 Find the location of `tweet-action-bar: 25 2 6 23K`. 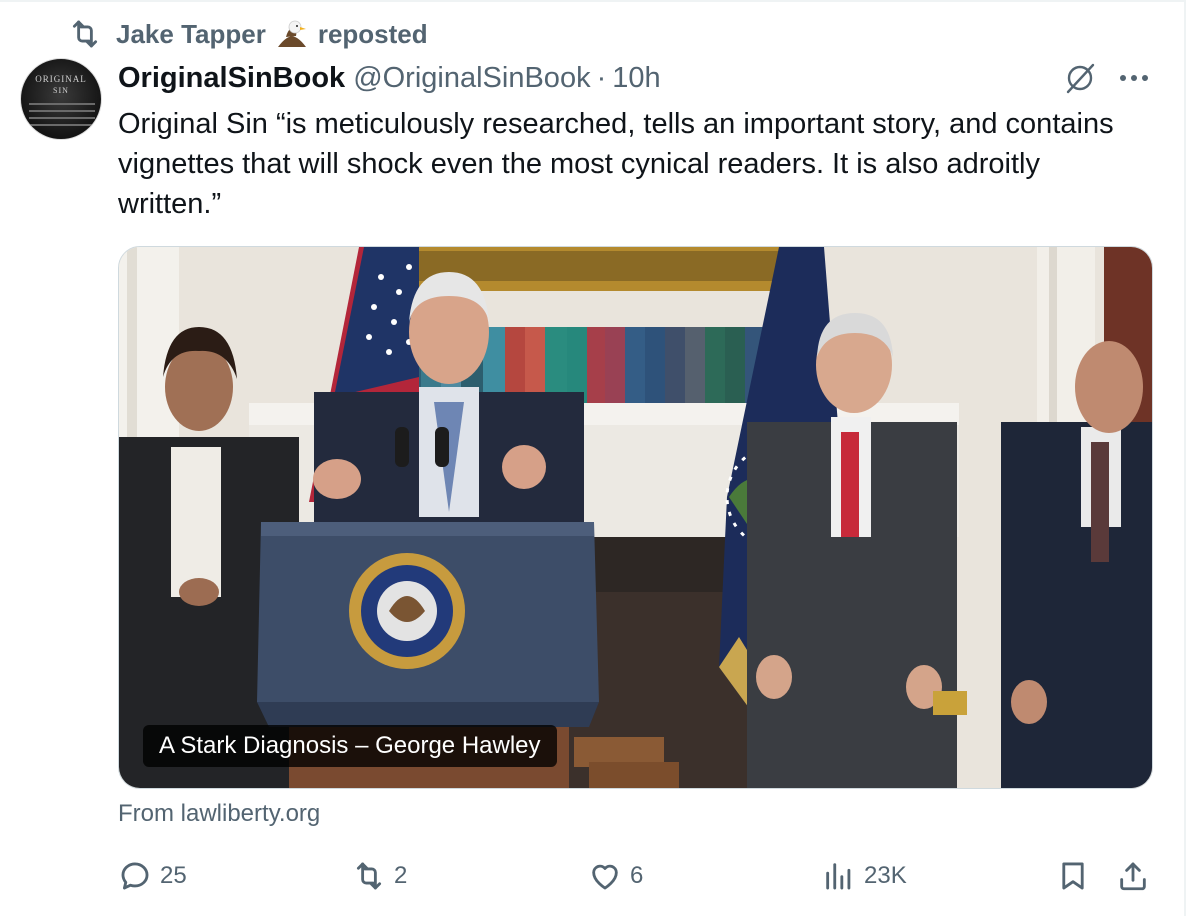

tweet-action-bar: 25 2 6 23K is located at coordinates (638, 876).